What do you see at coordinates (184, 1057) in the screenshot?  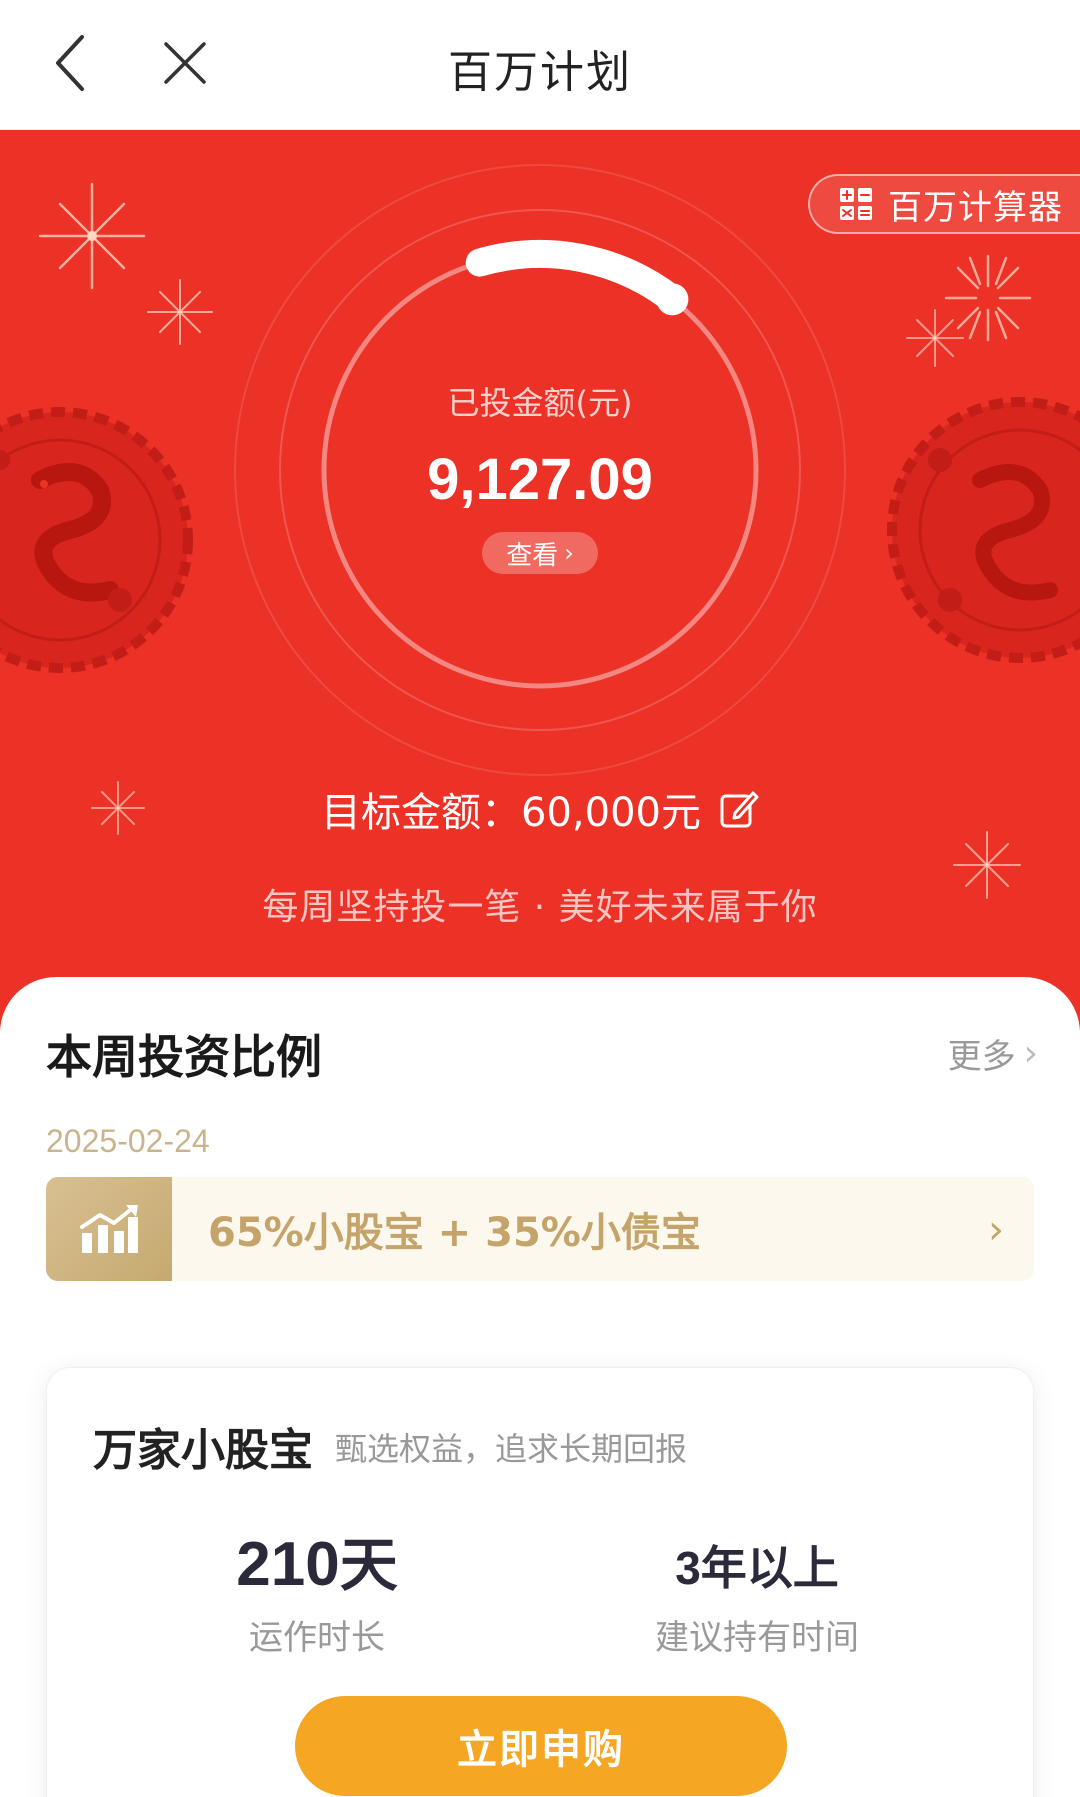 I see `section-title: 本周投资比例` at bounding box center [184, 1057].